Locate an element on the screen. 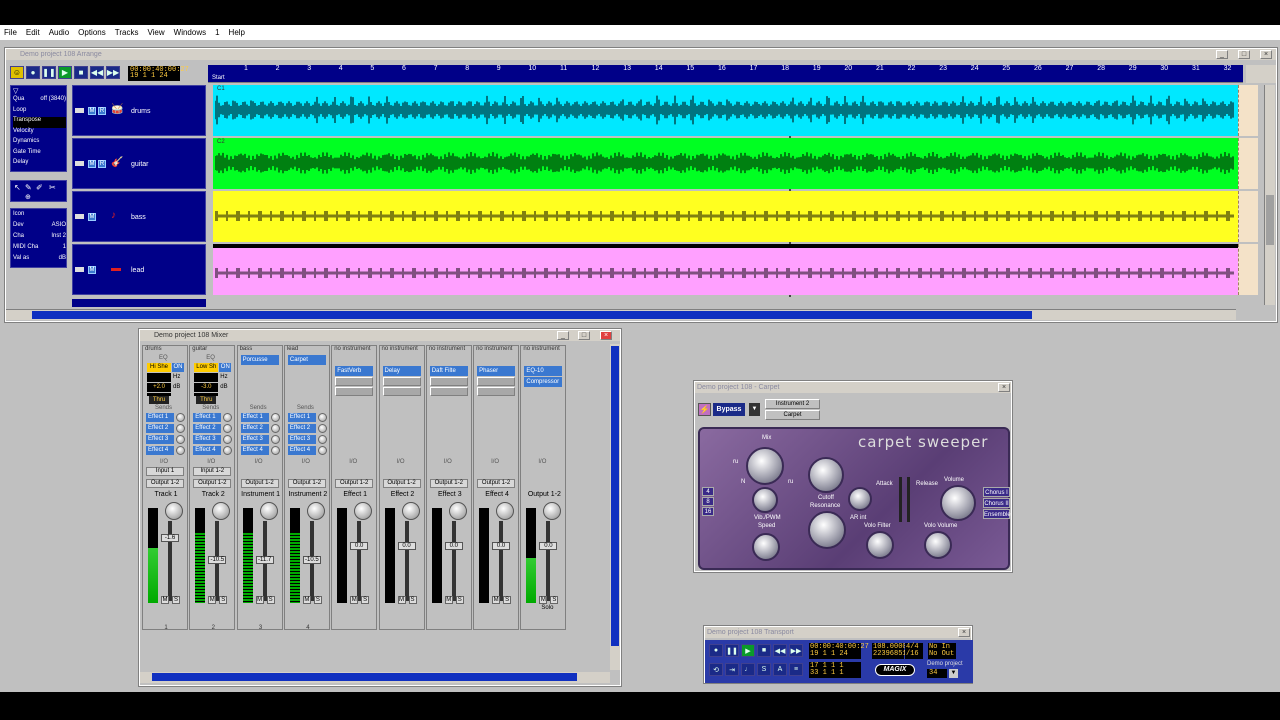  track-lane-guitar: C2 is located at coordinates (725, 163).